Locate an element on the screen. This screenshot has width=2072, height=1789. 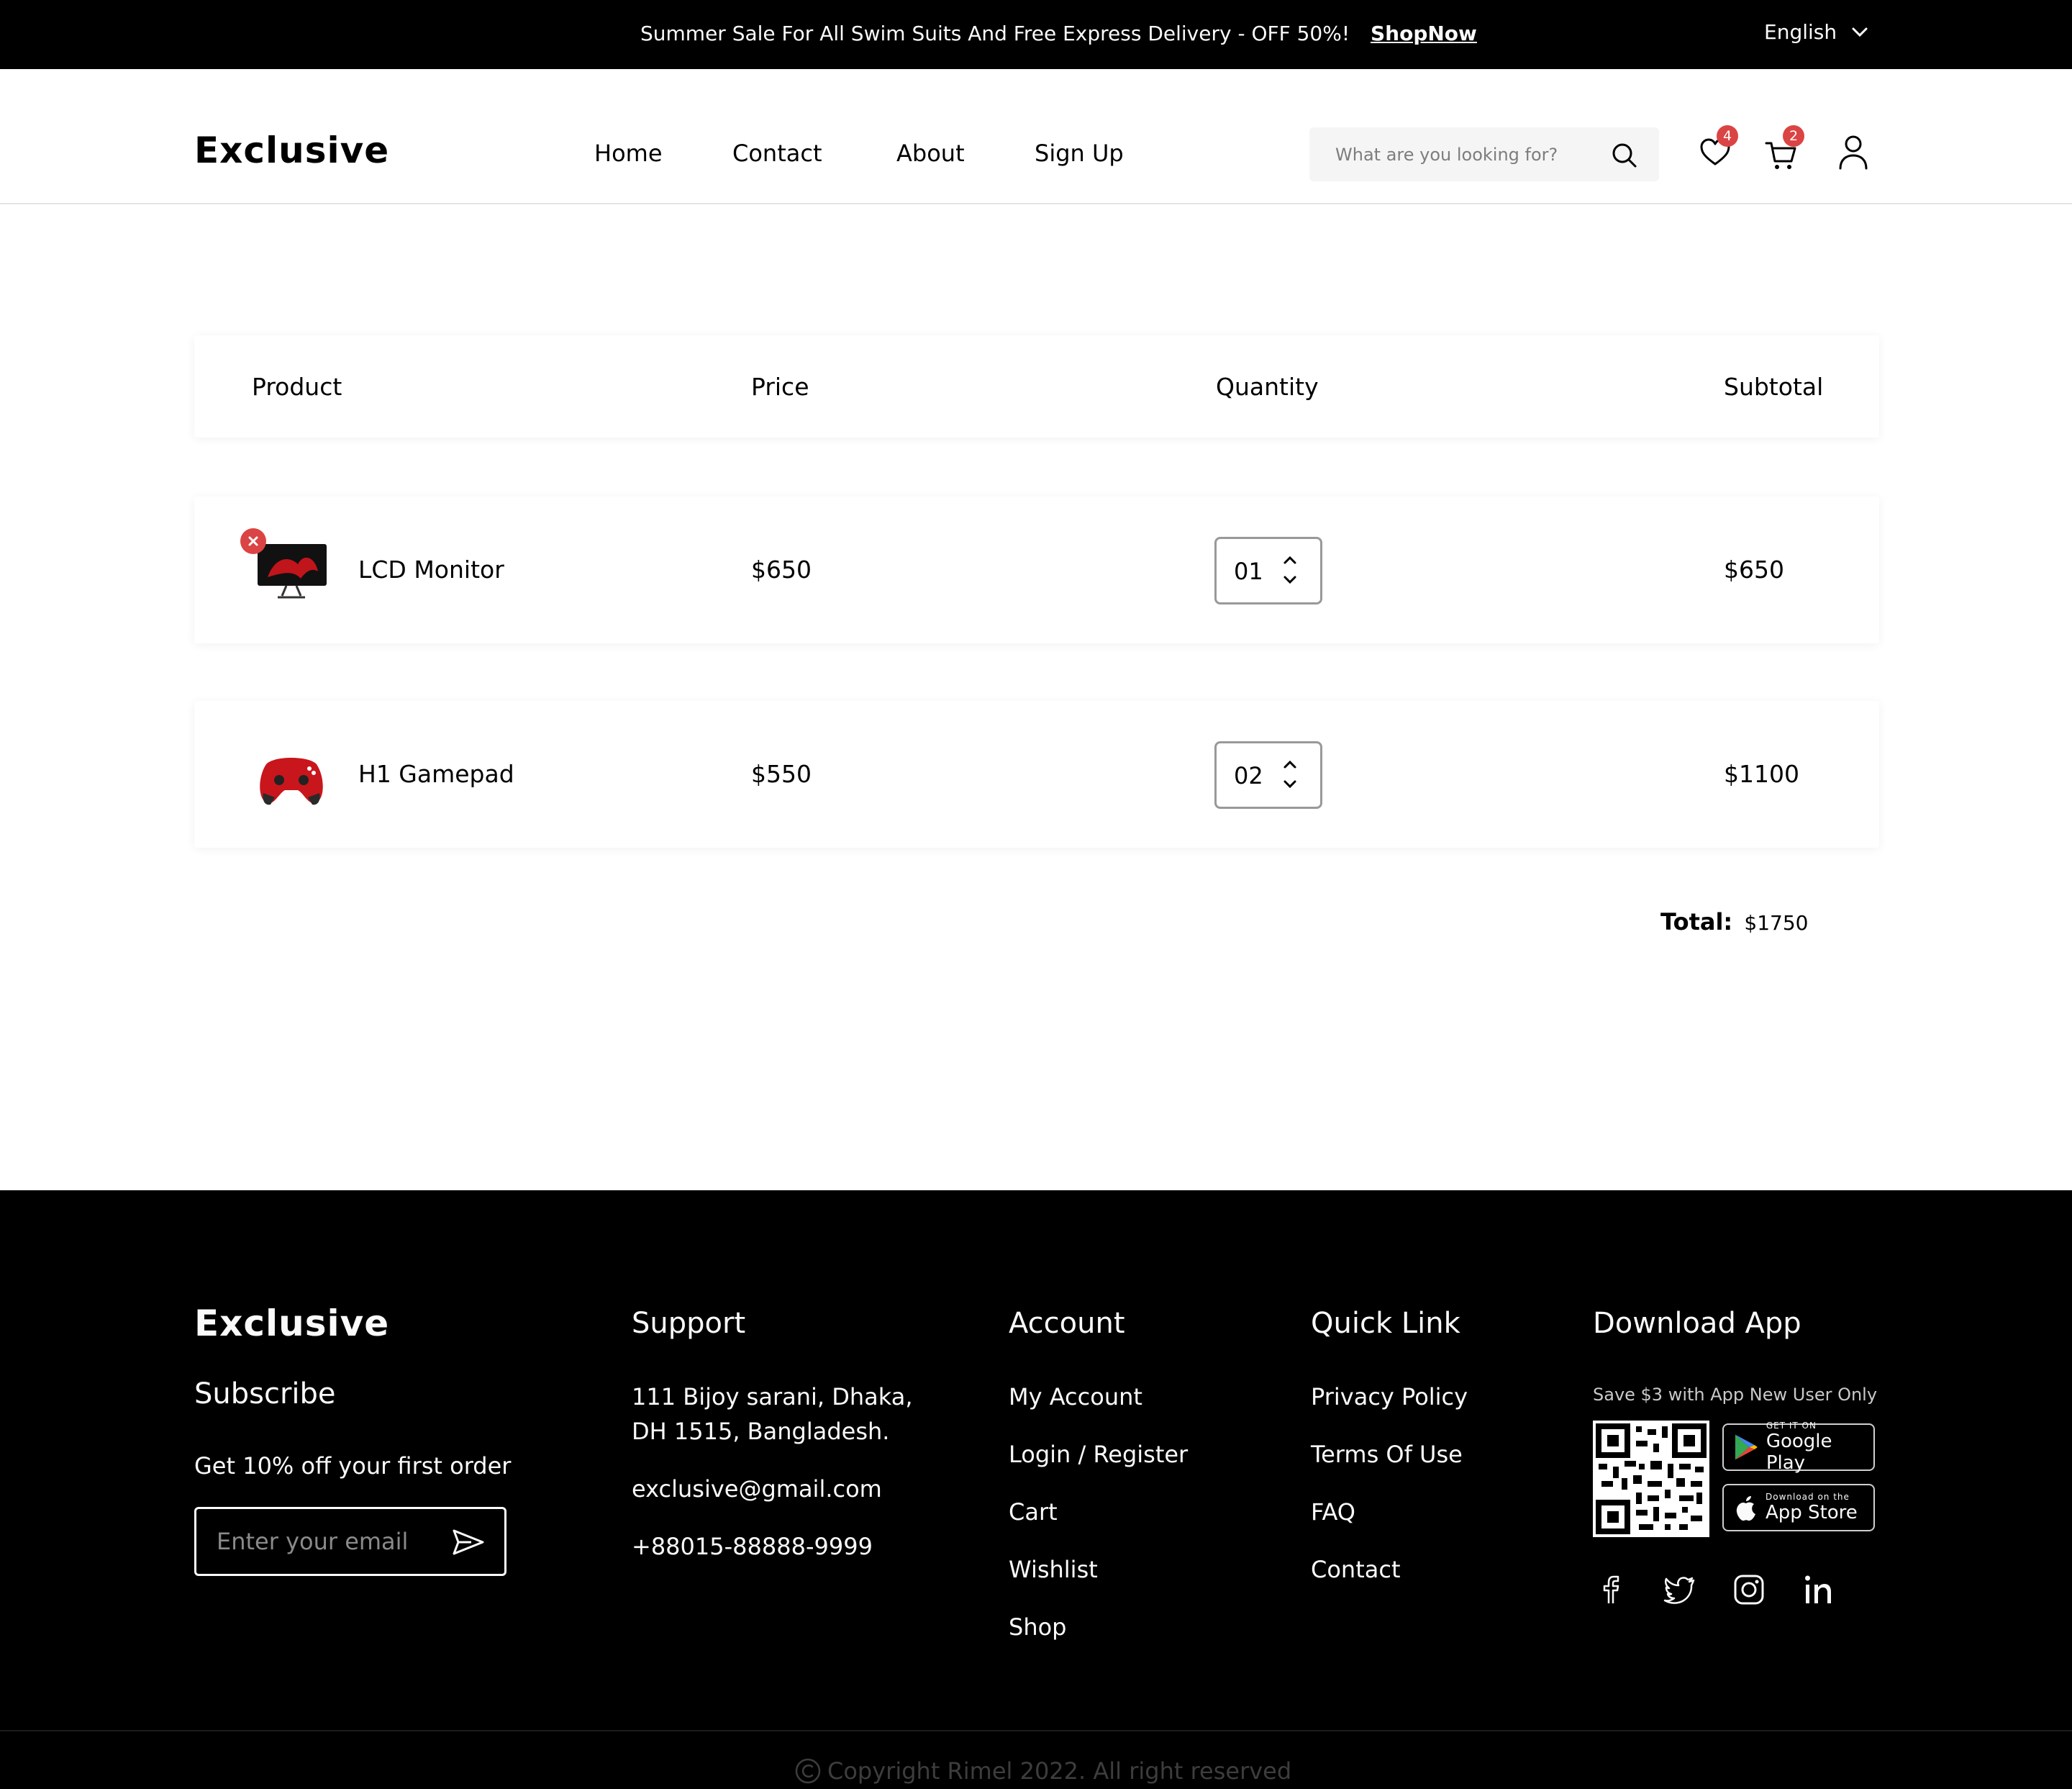
product-image-gamepad is located at coordinates (291, 777).